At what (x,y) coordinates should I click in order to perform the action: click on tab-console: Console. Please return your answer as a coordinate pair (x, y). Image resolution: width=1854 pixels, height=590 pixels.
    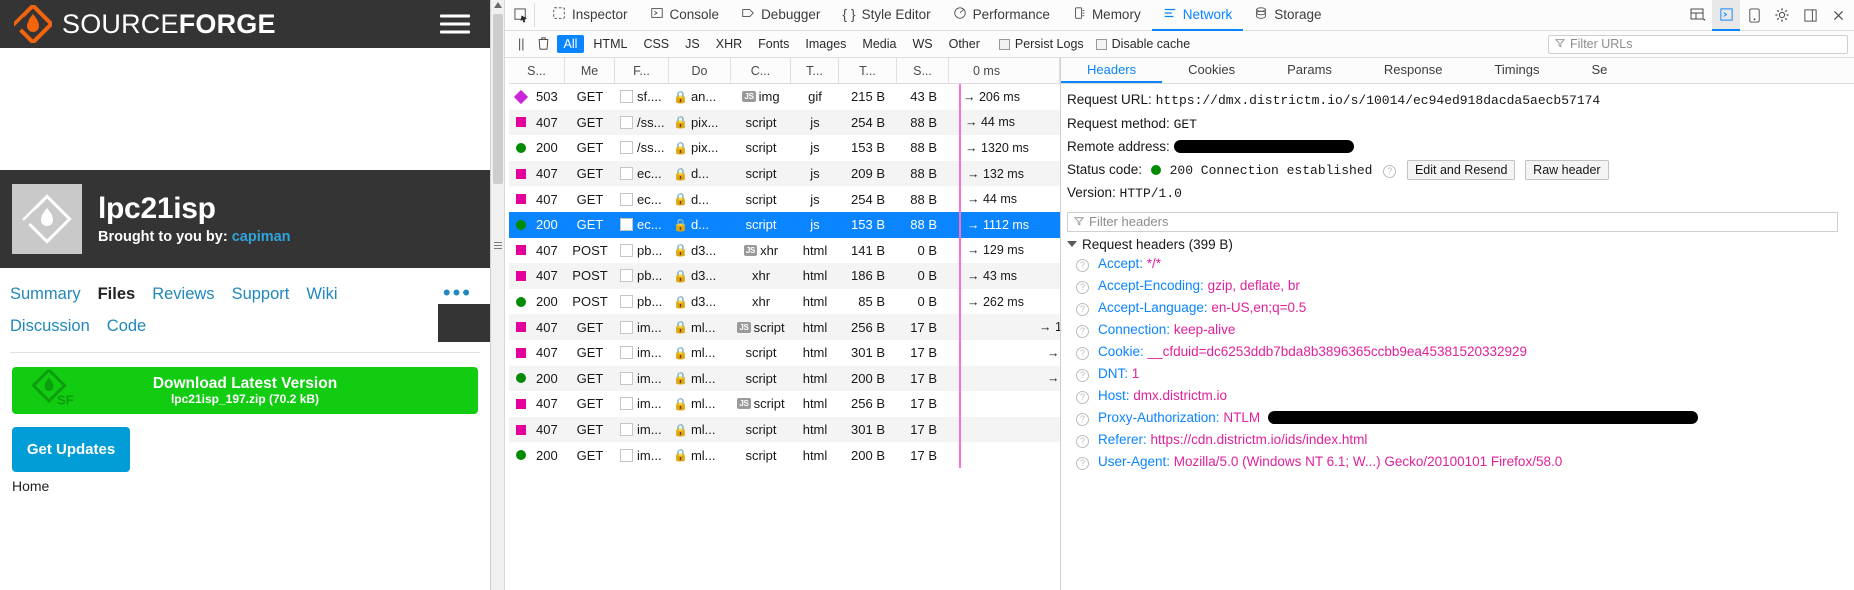
    Looking at the image, I should click on (685, 15).